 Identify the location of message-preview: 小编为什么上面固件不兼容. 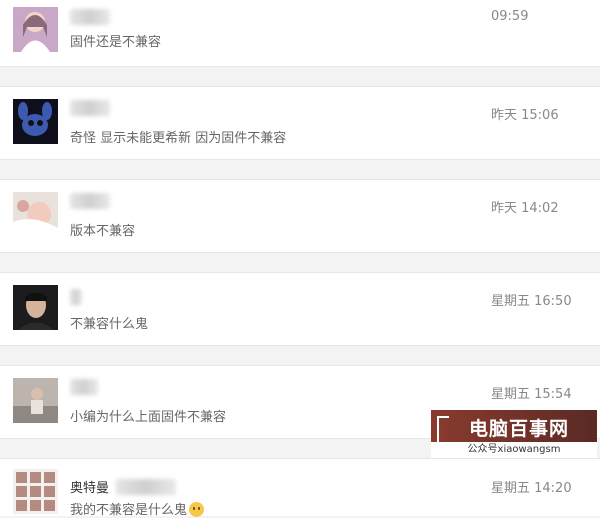
(148, 417).